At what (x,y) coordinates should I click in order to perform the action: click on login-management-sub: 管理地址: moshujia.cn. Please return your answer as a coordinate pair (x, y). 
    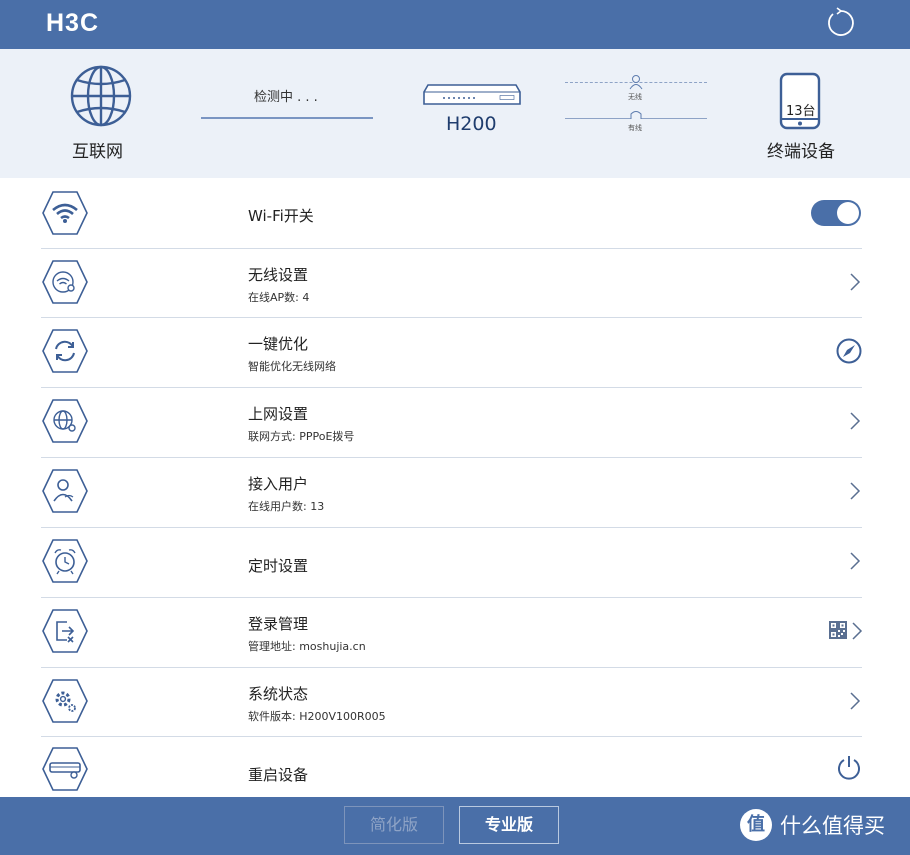
    Looking at the image, I should click on (307, 646).